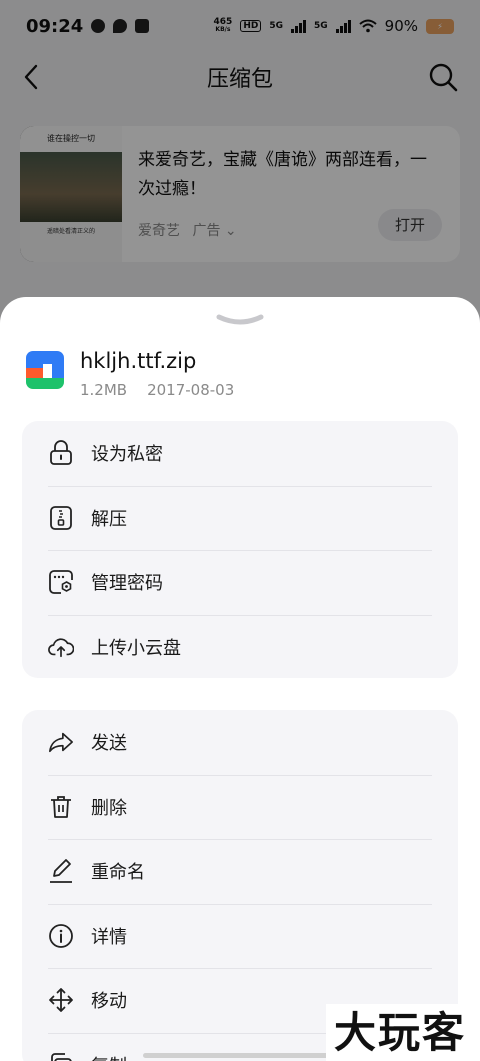  Describe the element at coordinates (127, 455) in the screenshot. I see `menu-label: 设为私密` at that location.